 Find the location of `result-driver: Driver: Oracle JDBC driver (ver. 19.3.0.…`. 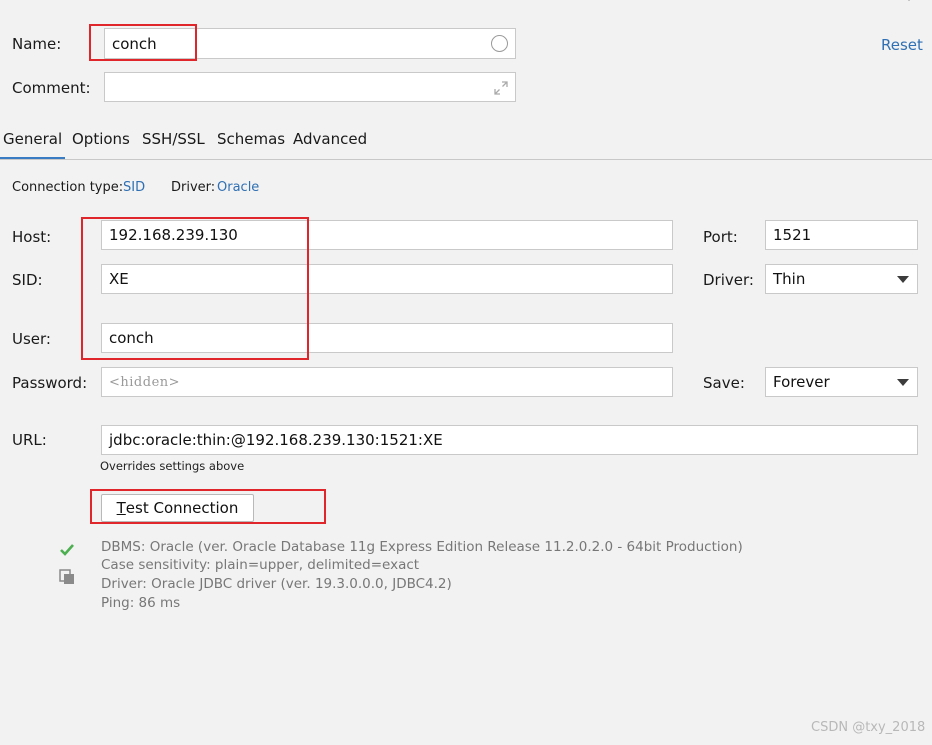

result-driver: Driver: Oracle JDBC driver (ver. 19.3.0.… is located at coordinates (276, 584).